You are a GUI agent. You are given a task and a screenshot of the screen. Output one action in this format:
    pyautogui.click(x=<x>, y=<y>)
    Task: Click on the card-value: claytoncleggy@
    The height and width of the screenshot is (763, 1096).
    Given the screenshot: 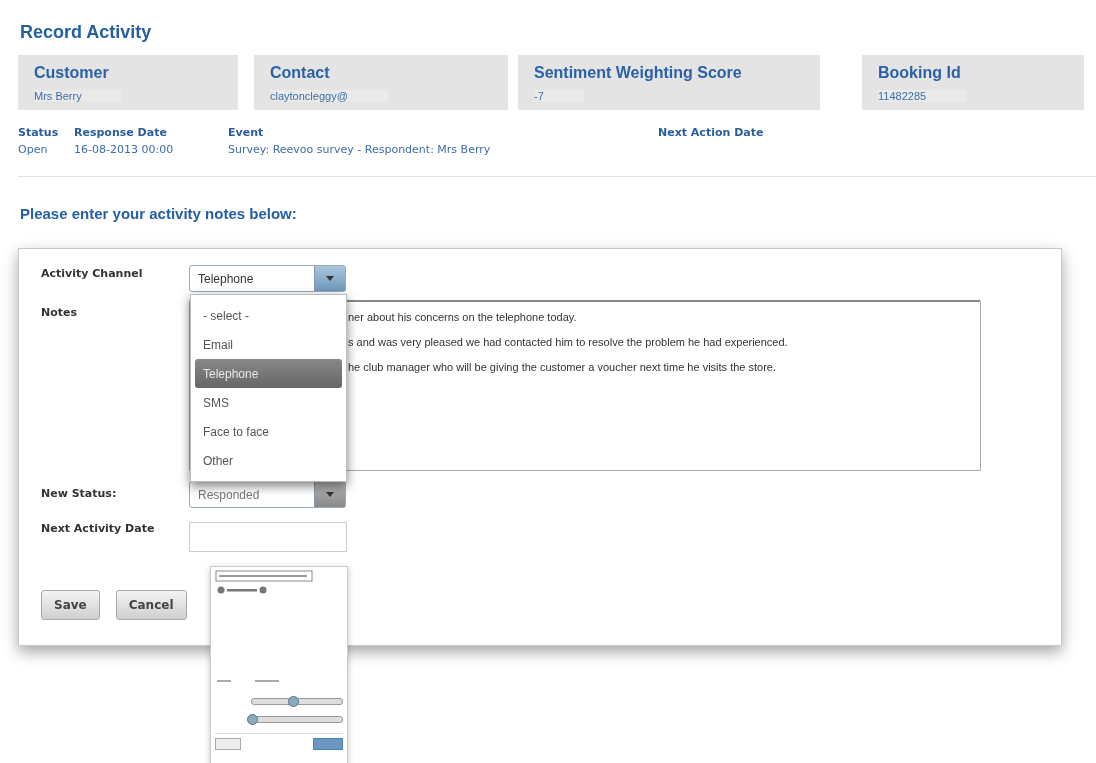 What is the action you would take?
    pyautogui.click(x=329, y=96)
    